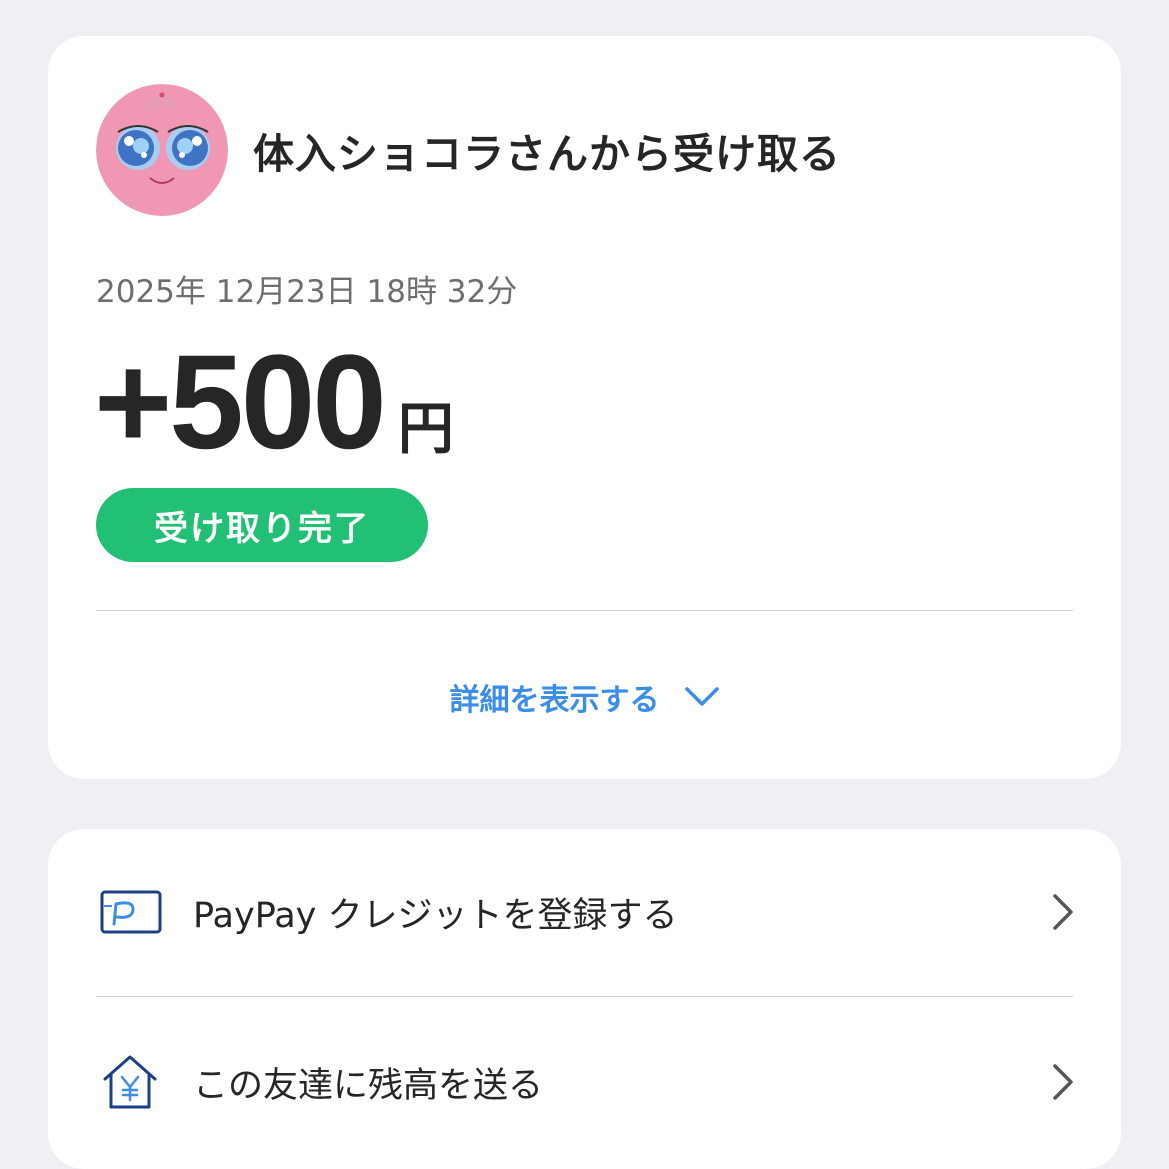  I want to click on send-balance-item: この友達に残高を送る, so click(584, 1082).